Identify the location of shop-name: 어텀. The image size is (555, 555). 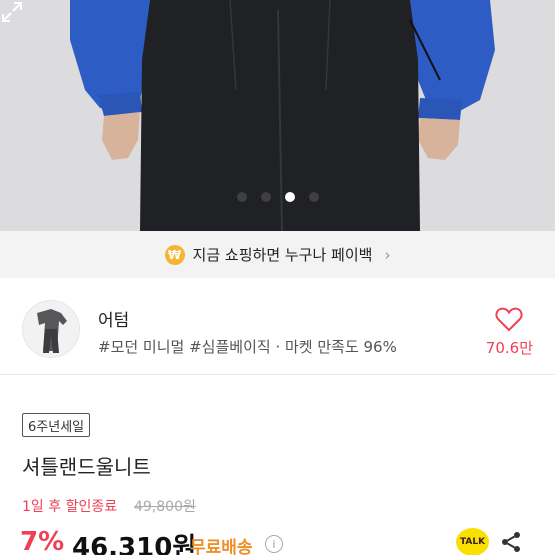
(113, 318).